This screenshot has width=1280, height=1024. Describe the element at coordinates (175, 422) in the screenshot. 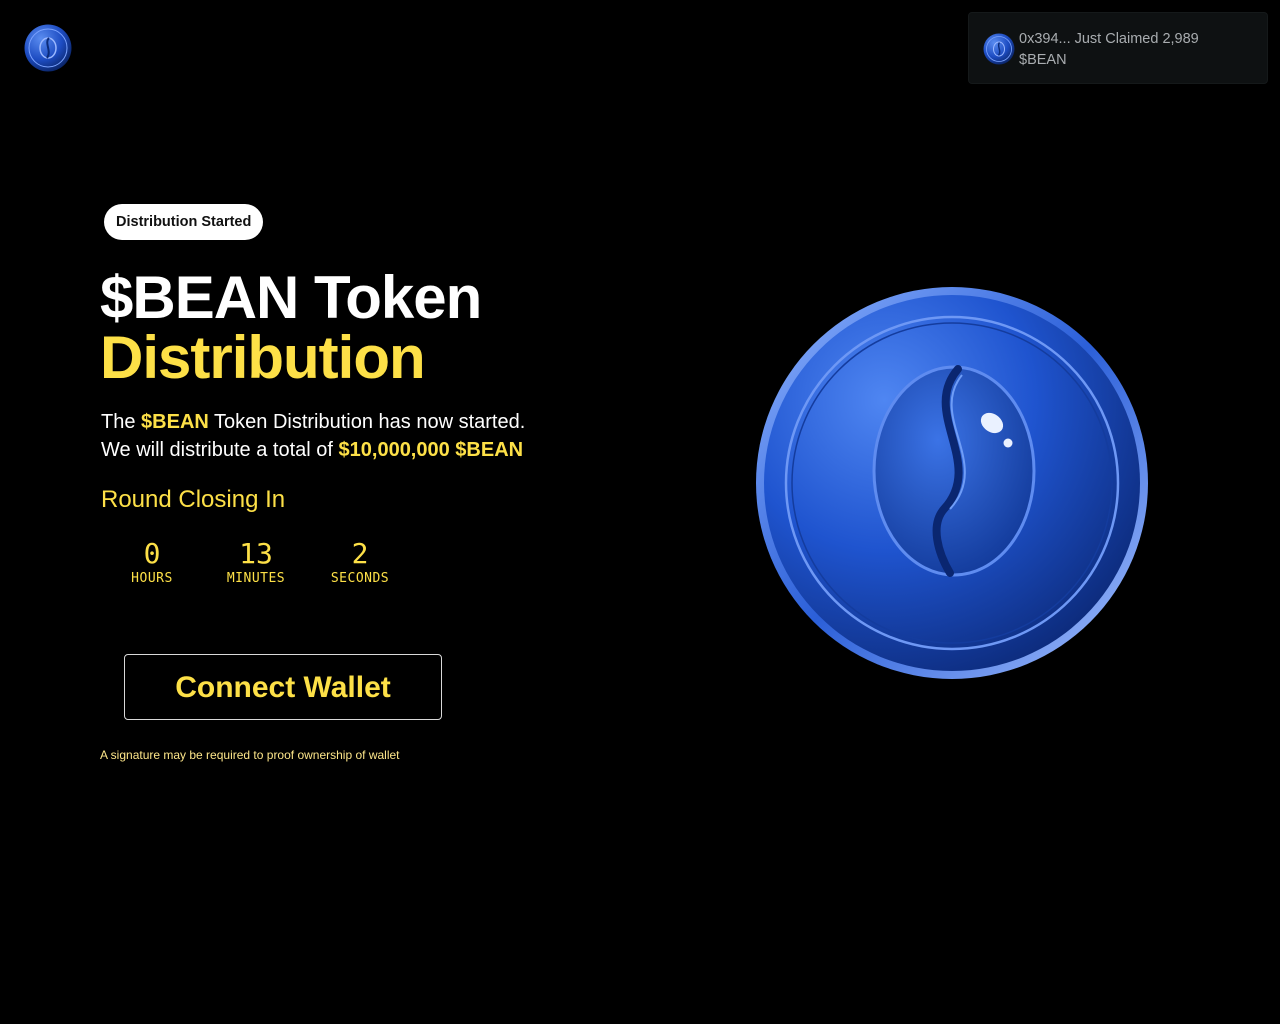

I see `desc-token: $BEAN` at that location.